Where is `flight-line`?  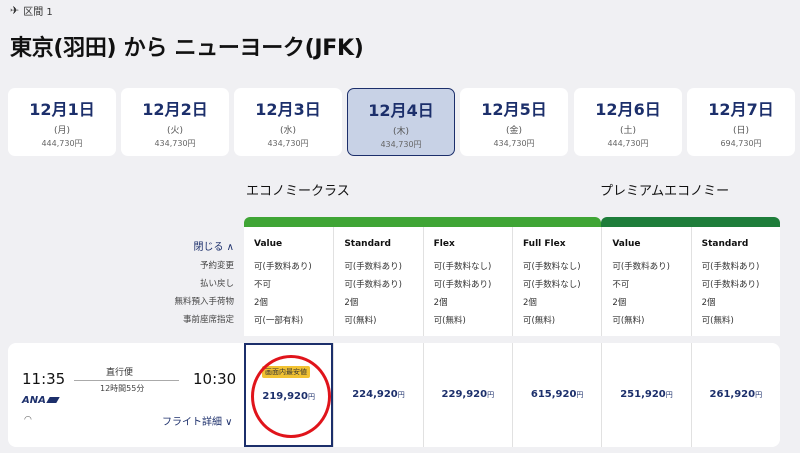
flight-line is located at coordinates (126, 380).